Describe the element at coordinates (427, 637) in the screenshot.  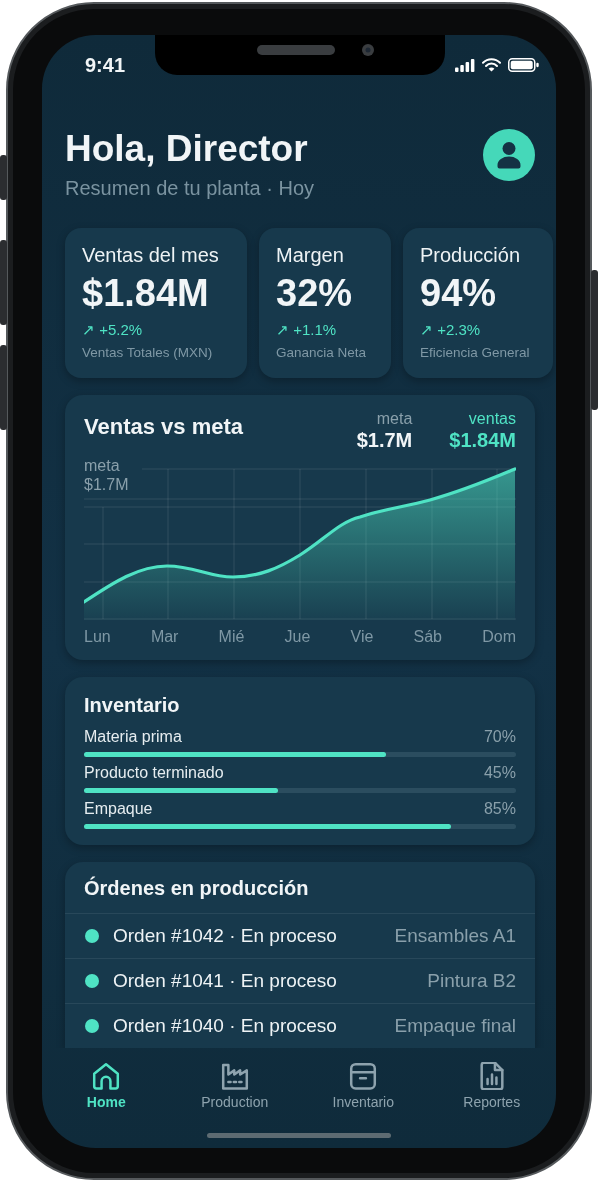
I see `axis-label: Sáb` at that location.